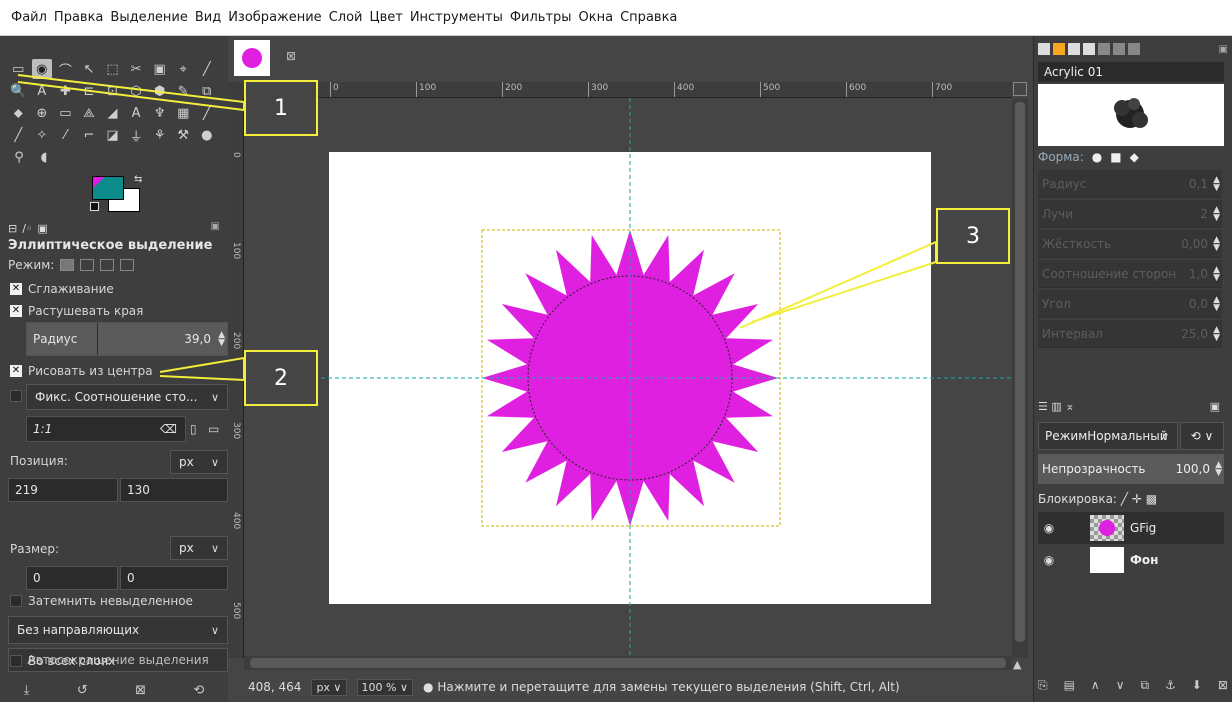 The height and width of the screenshot is (702, 1232). Describe the element at coordinates (112, 91) in the screenshot. I see `tool-icon: ⊡` at that location.